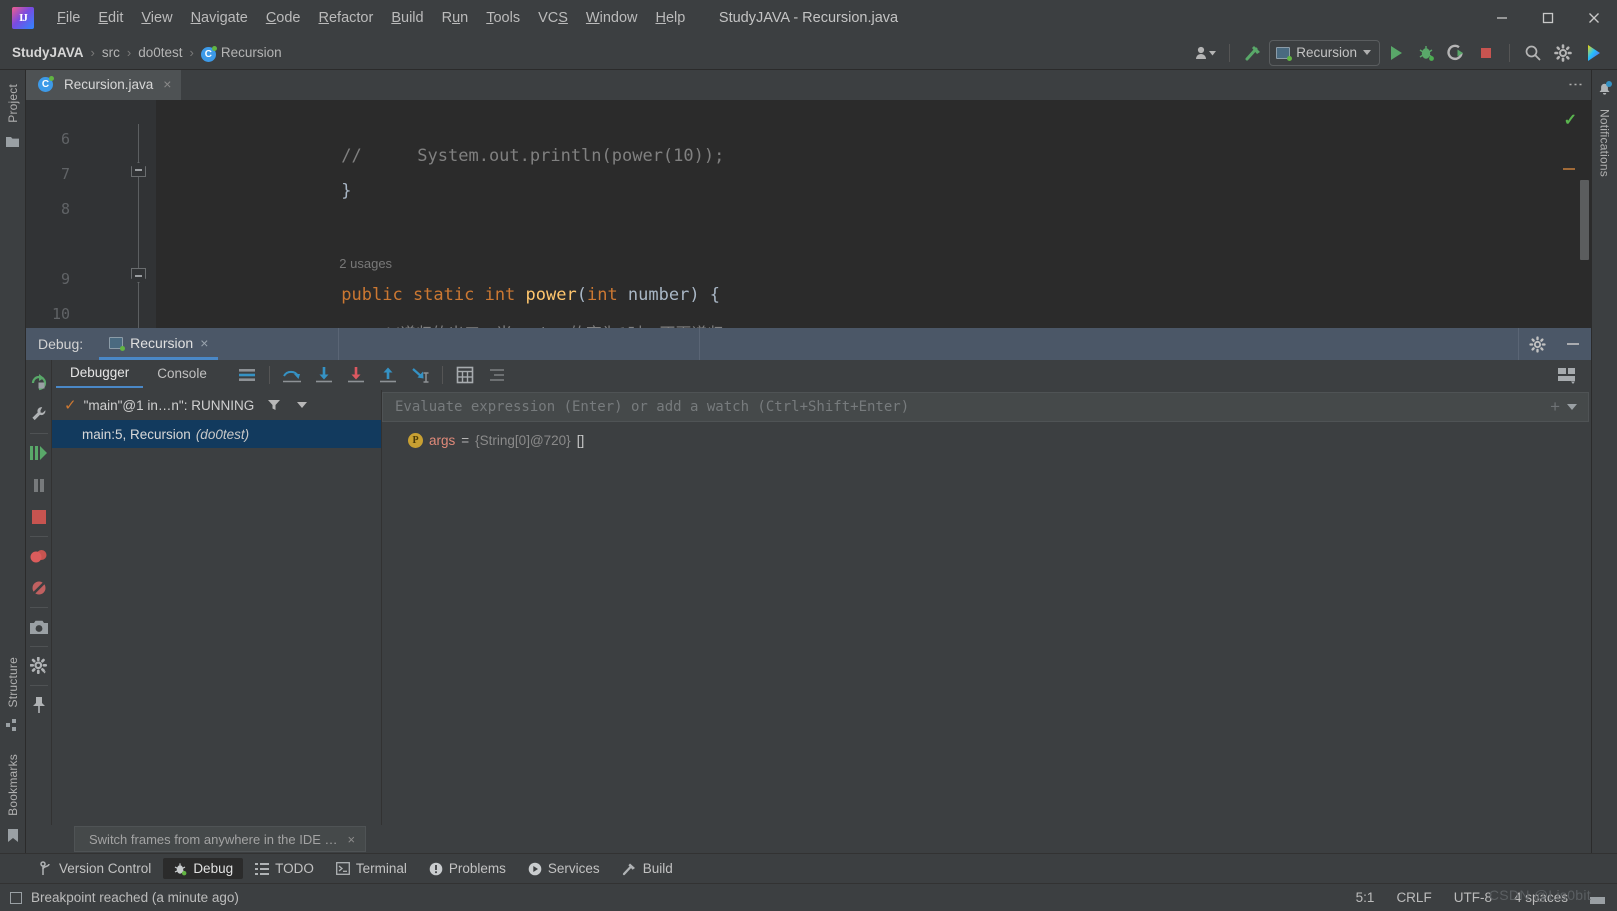 This screenshot has width=1617, height=911. Describe the element at coordinates (1396, 53) in the screenshot. I see `run-icon` at that location.